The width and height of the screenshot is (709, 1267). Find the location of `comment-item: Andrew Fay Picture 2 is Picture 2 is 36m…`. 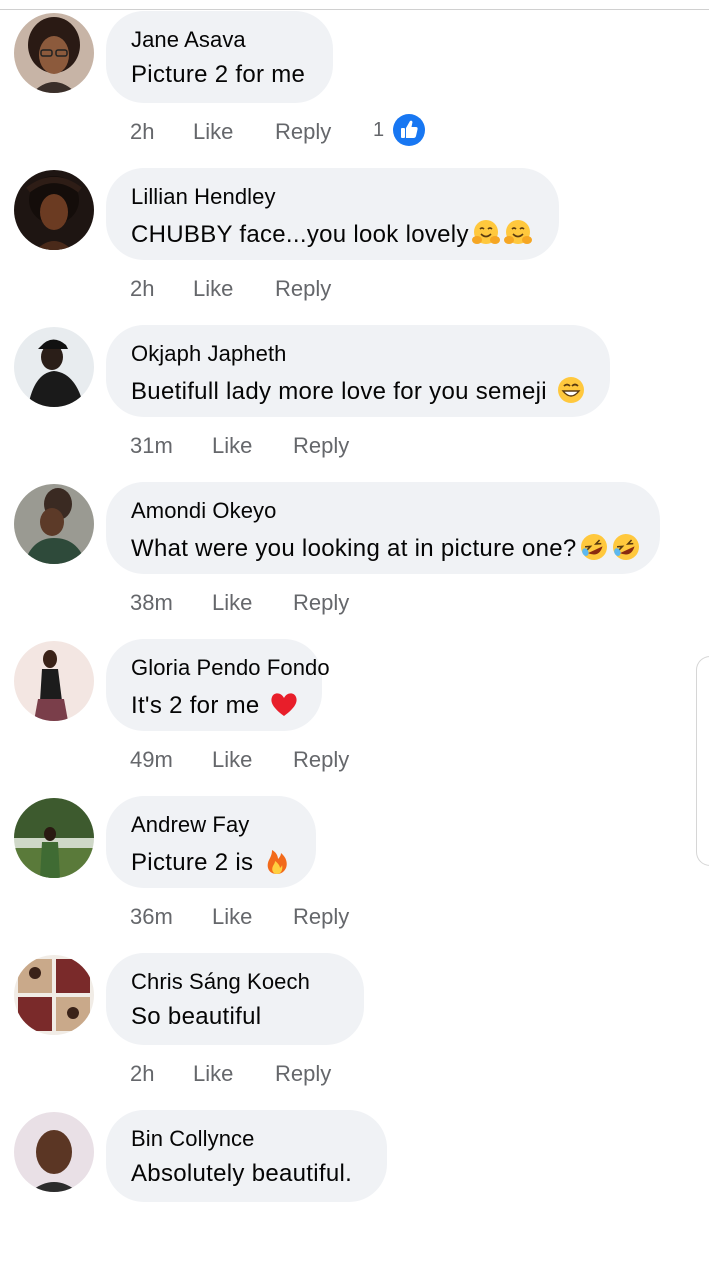

comment-item: Andrew Fay Picture 2 is Picture 2 is 36m… is located at coordinates (354, 874).